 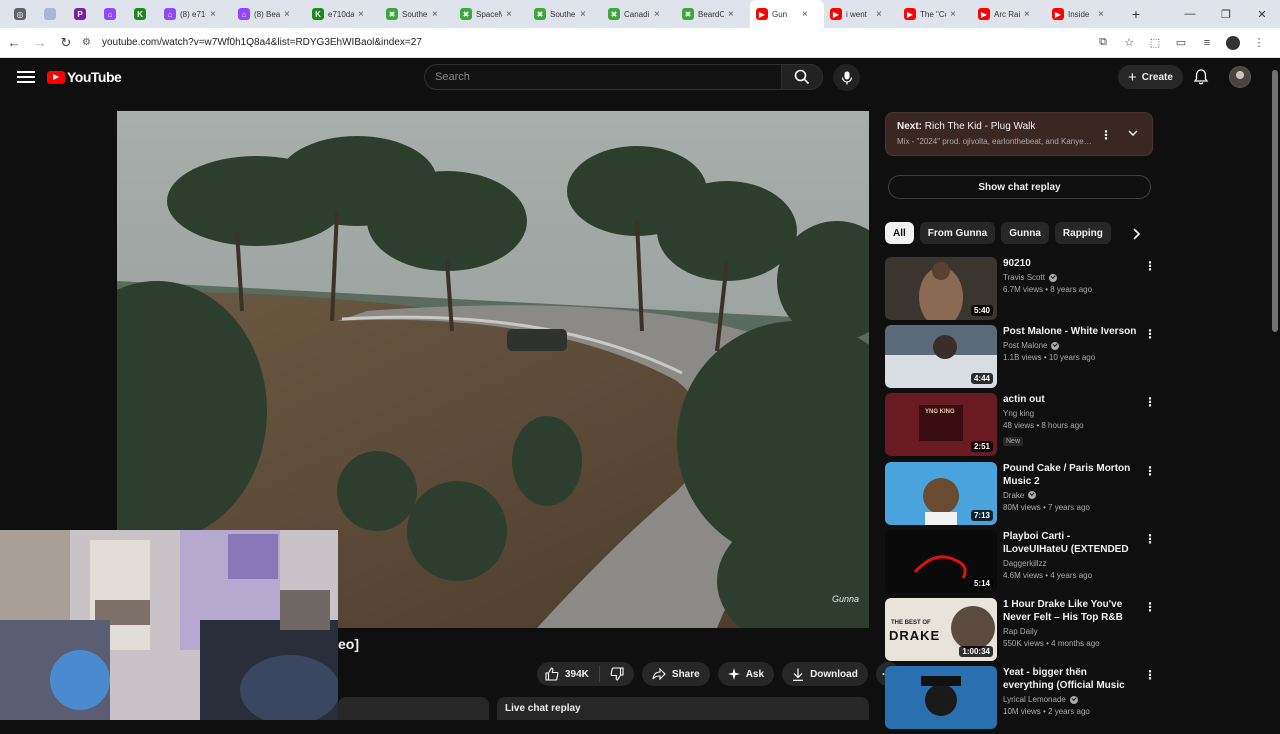 I want to click on browser-tab: ▶i went×, so click(x=861, y=14).